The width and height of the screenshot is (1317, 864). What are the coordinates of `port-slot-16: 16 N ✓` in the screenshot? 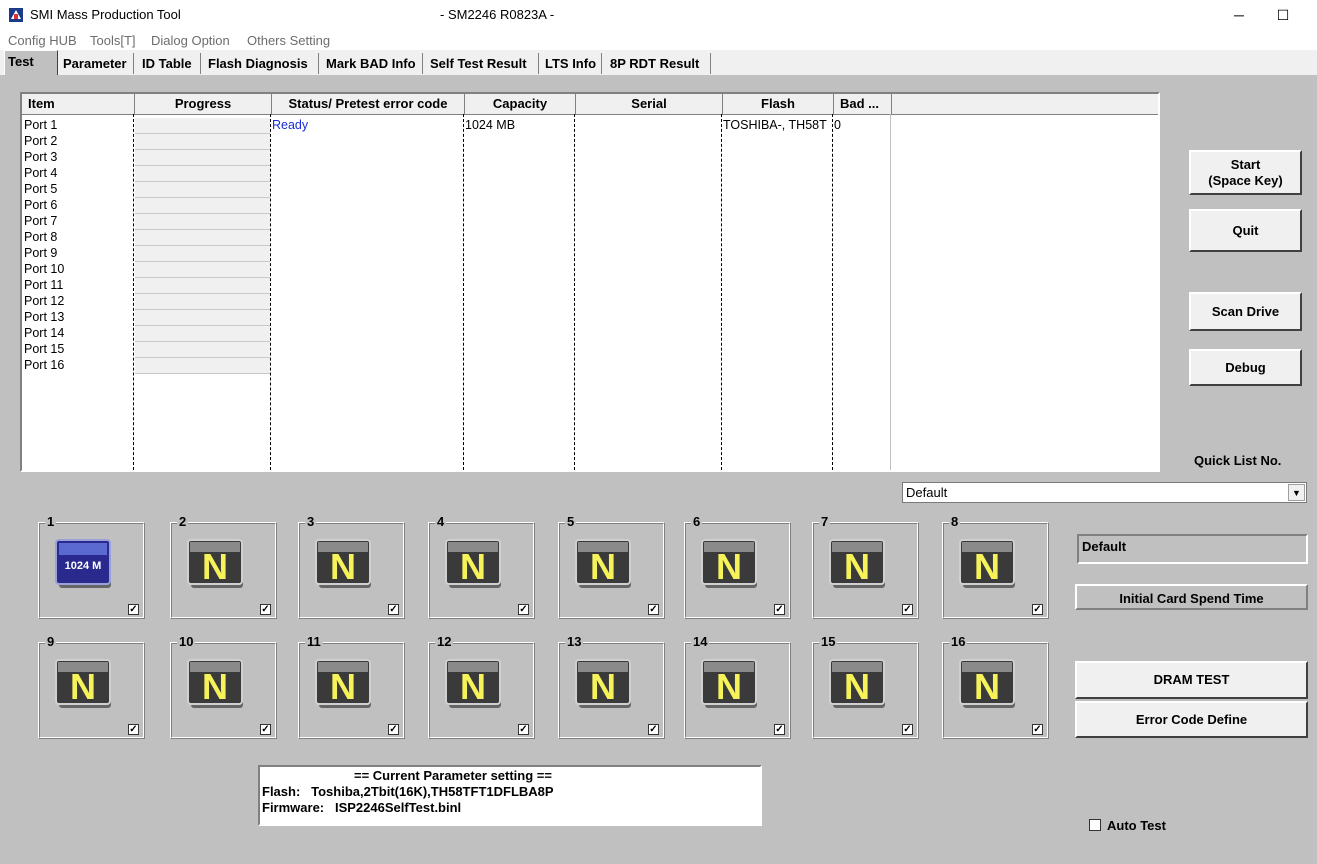 It's located at (995, 686).